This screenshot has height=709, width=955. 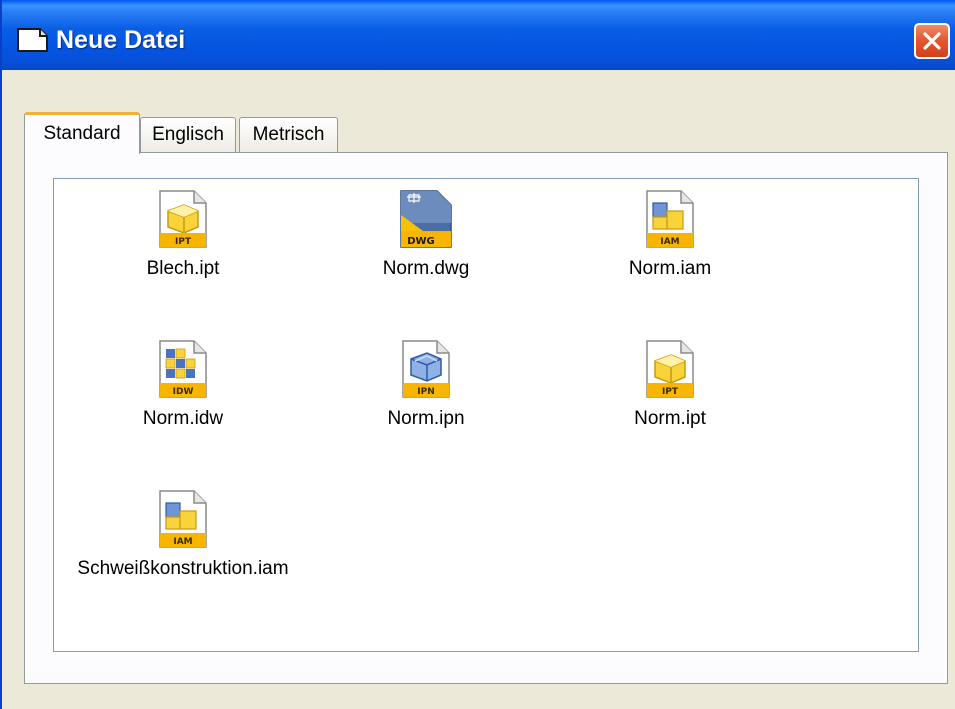 I want to click on new-document-icon, so click(x=32, y=40).